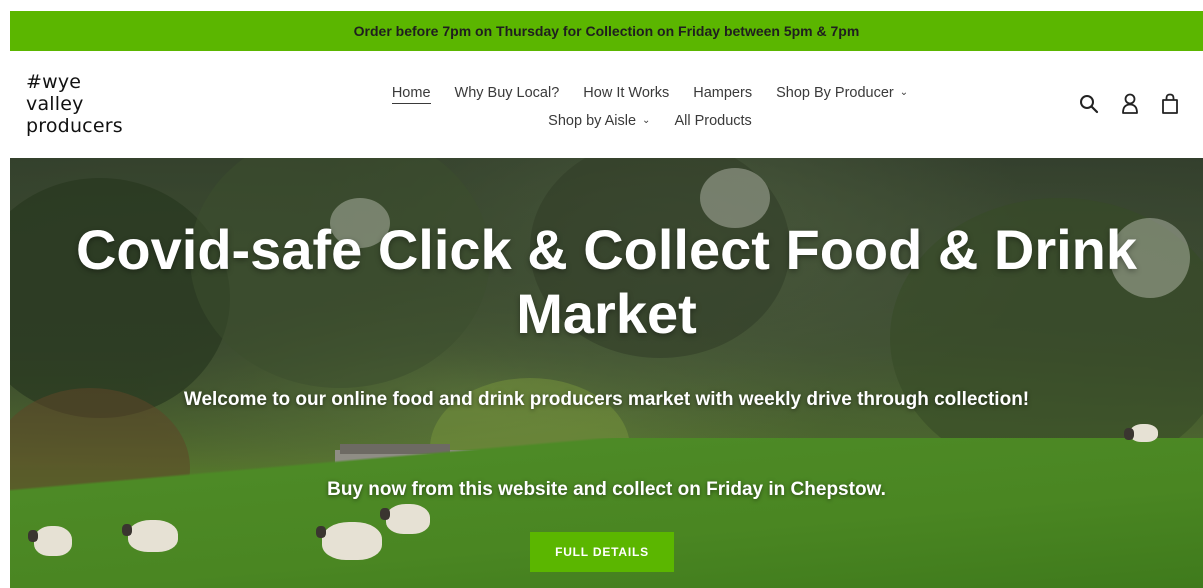  Describe the element at coordinates (1089, 104) in the screenshot. I see `search-icon` at that location.